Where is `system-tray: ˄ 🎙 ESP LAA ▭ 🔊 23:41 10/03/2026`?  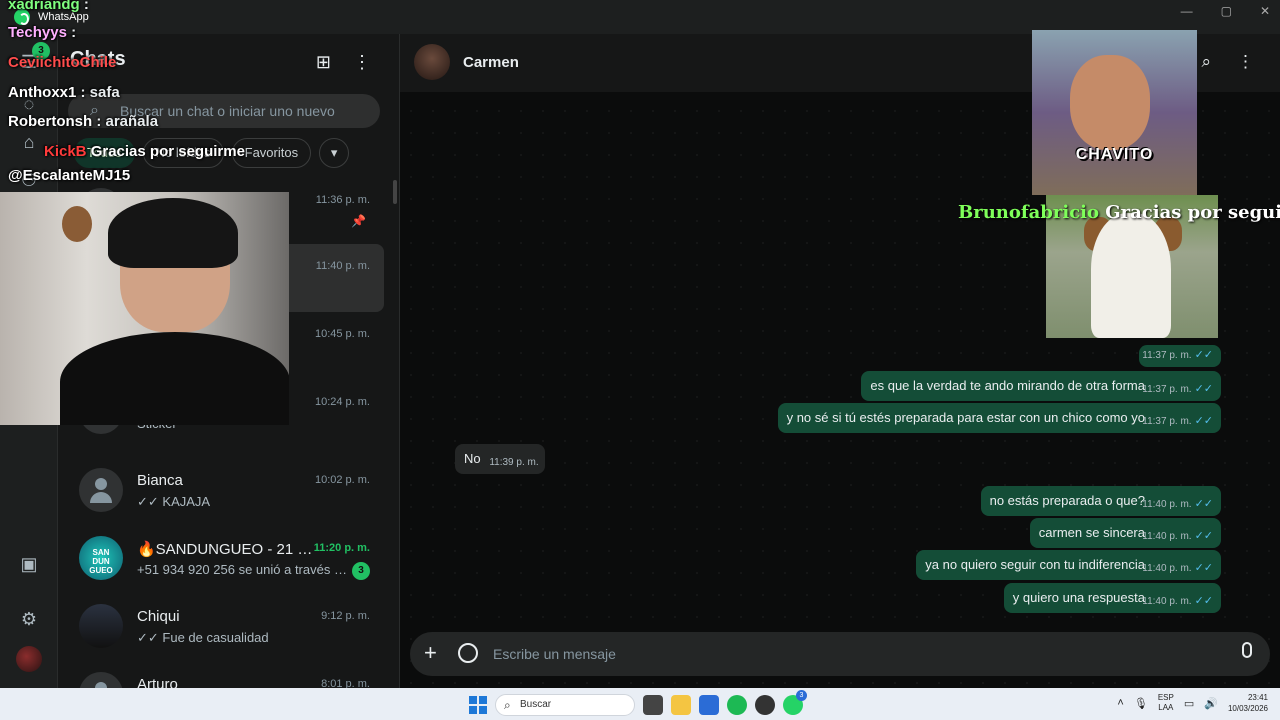
system-tray: ˄ 🎙 ESP LAA ▭ 🔊 23:41 10/03/2026 is located at coordinates (1192, 703).